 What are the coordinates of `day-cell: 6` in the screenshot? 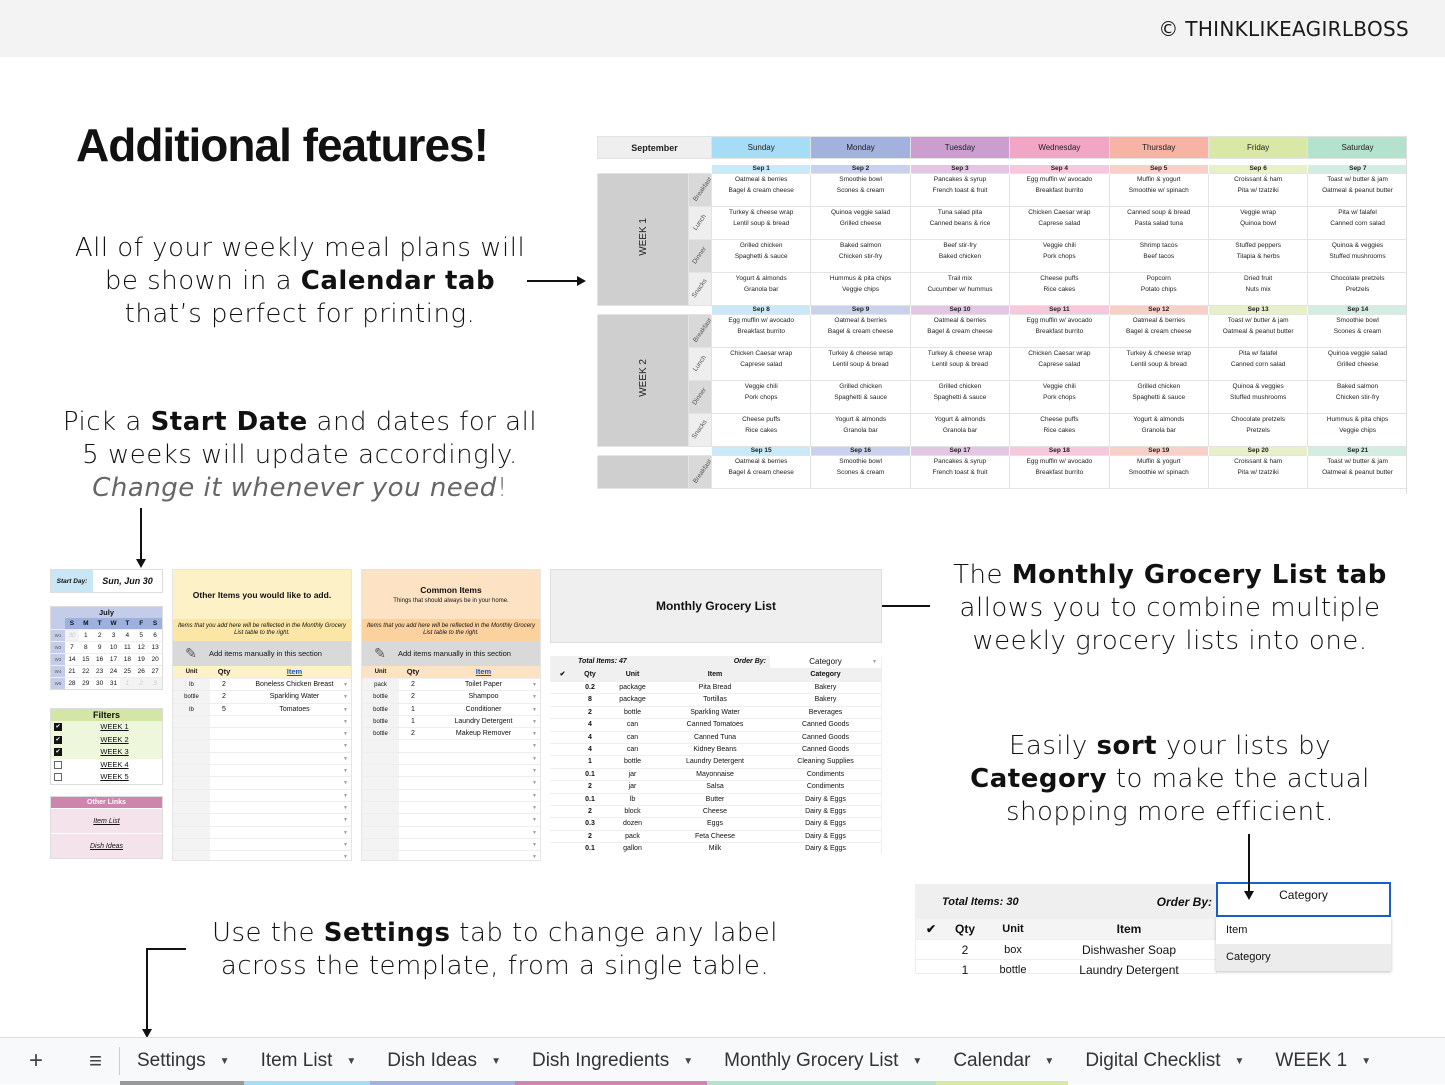 It's located at (155, 635).